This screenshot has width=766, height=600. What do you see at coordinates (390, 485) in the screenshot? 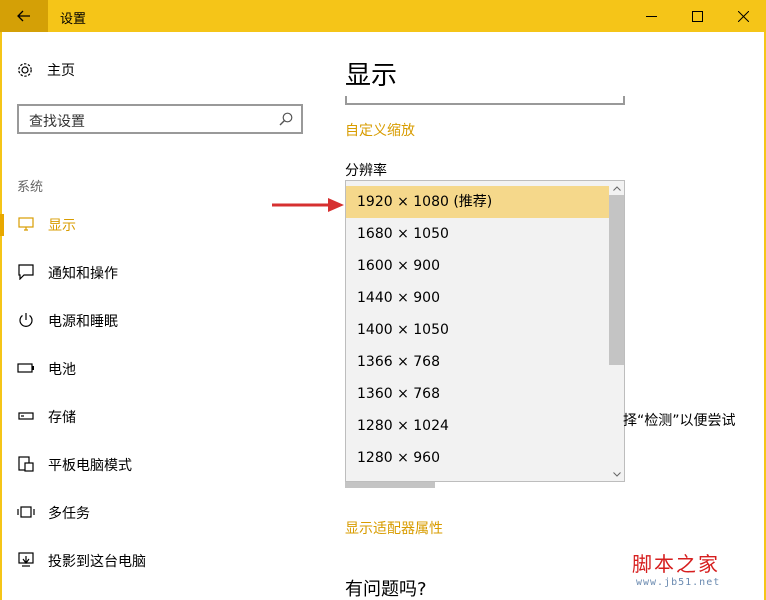
I see `hidden-control-edge` at bounding box center [390, 485].